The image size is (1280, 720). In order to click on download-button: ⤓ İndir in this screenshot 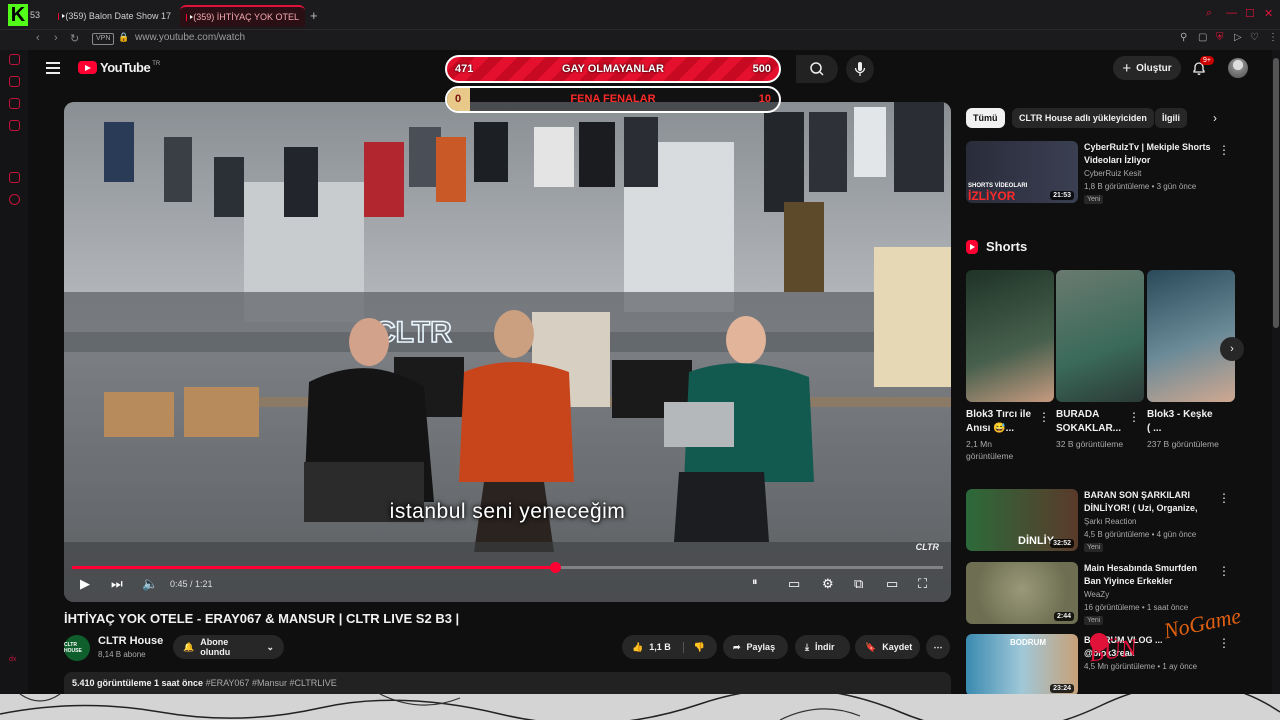, I will do `click(822, 647)`.